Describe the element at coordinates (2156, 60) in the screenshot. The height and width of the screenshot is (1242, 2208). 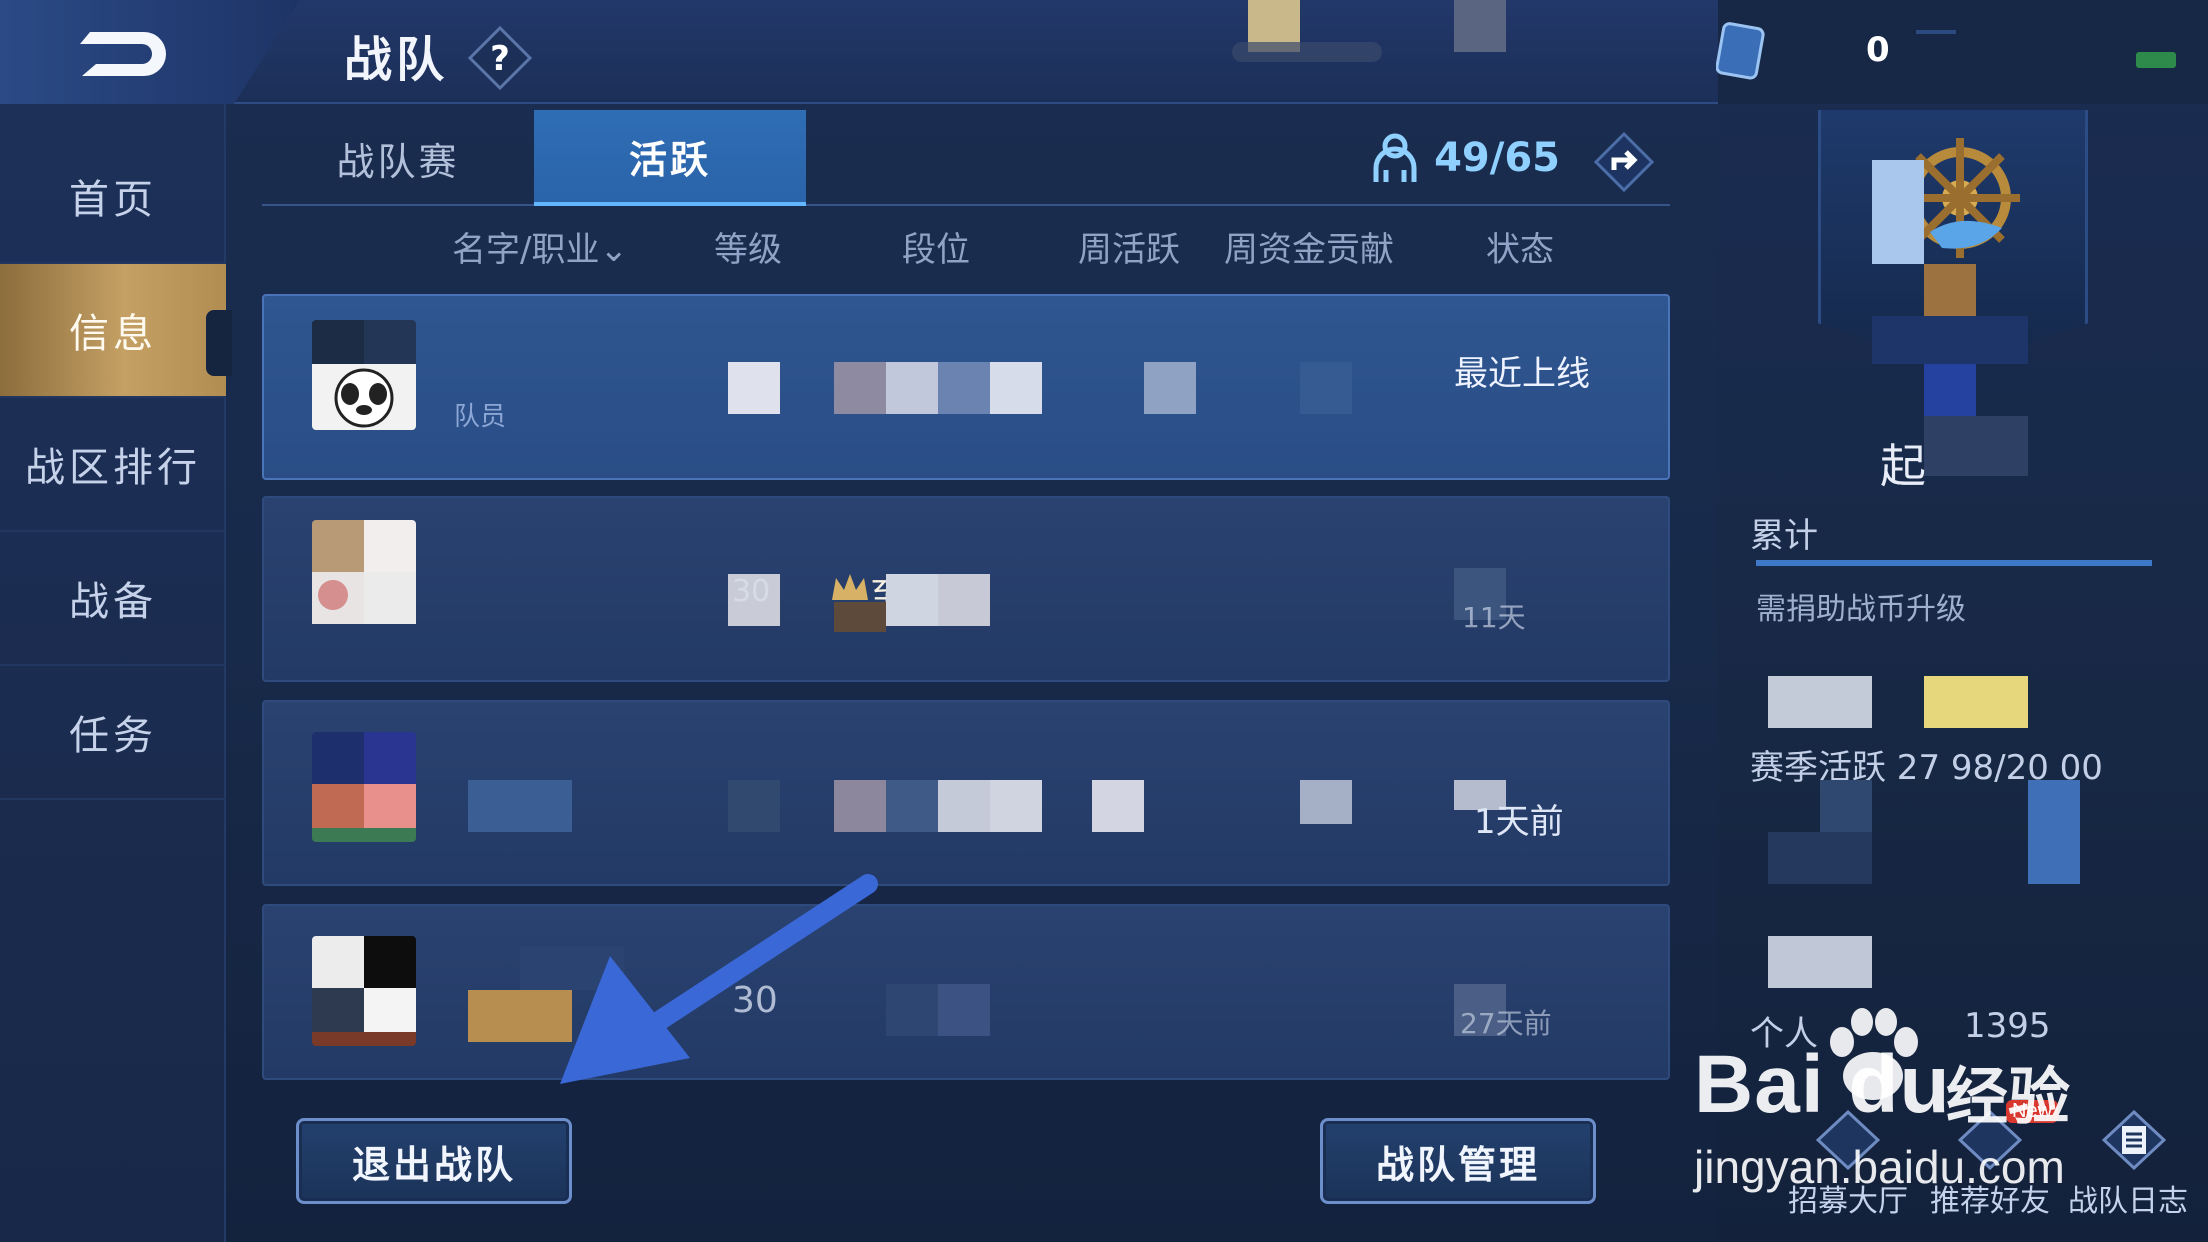
I see `battery-icon` at that location.